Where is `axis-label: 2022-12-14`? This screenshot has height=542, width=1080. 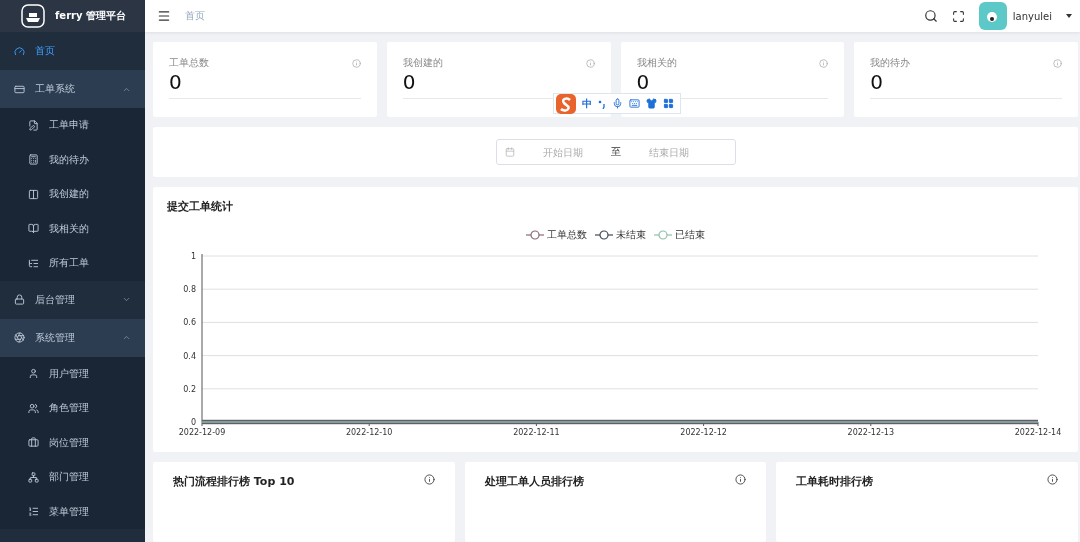
axis-label: 2022-12-14 is located at coordinates (1038, 433).